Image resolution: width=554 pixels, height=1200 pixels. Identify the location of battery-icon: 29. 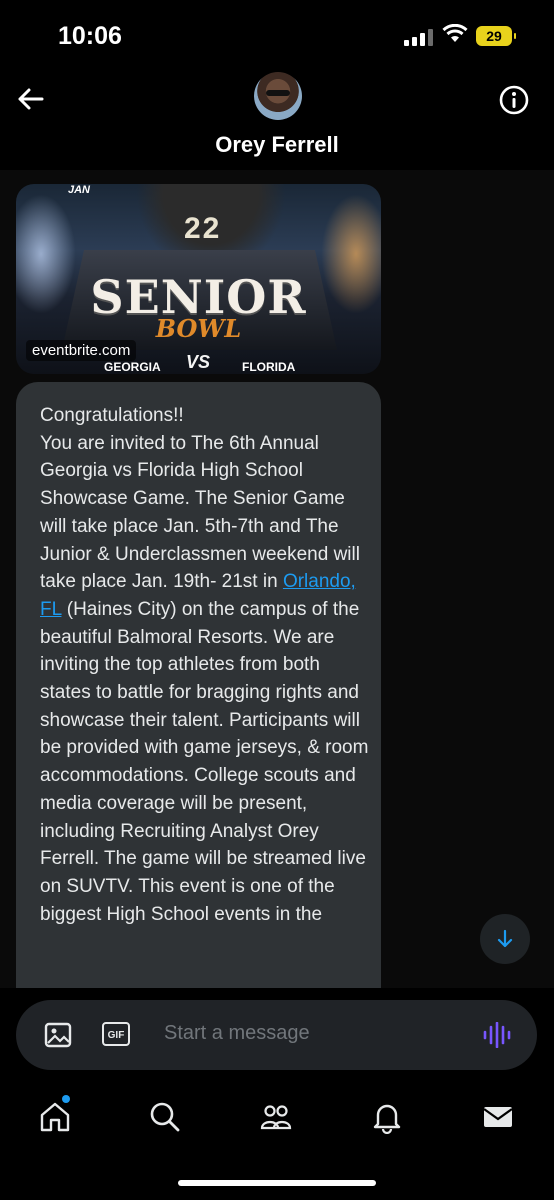
(496, 36).